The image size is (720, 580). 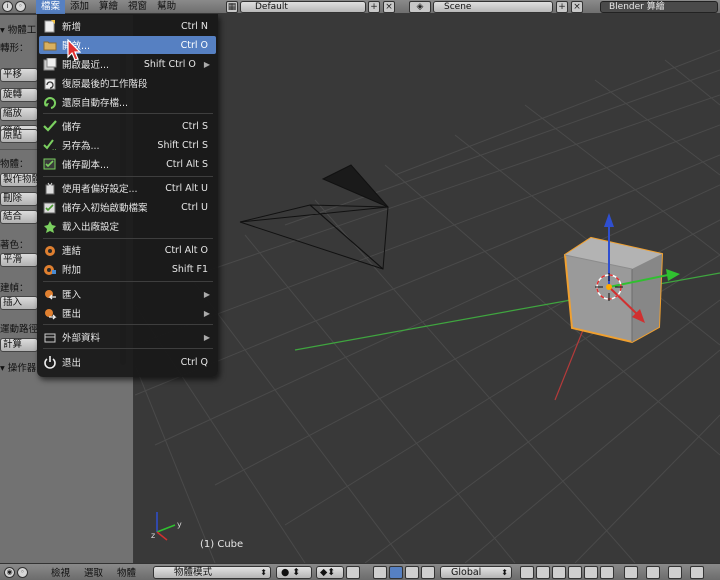 I want to click on pivot-point-dropdown: ◆⬍, so click(x=330, y=572).